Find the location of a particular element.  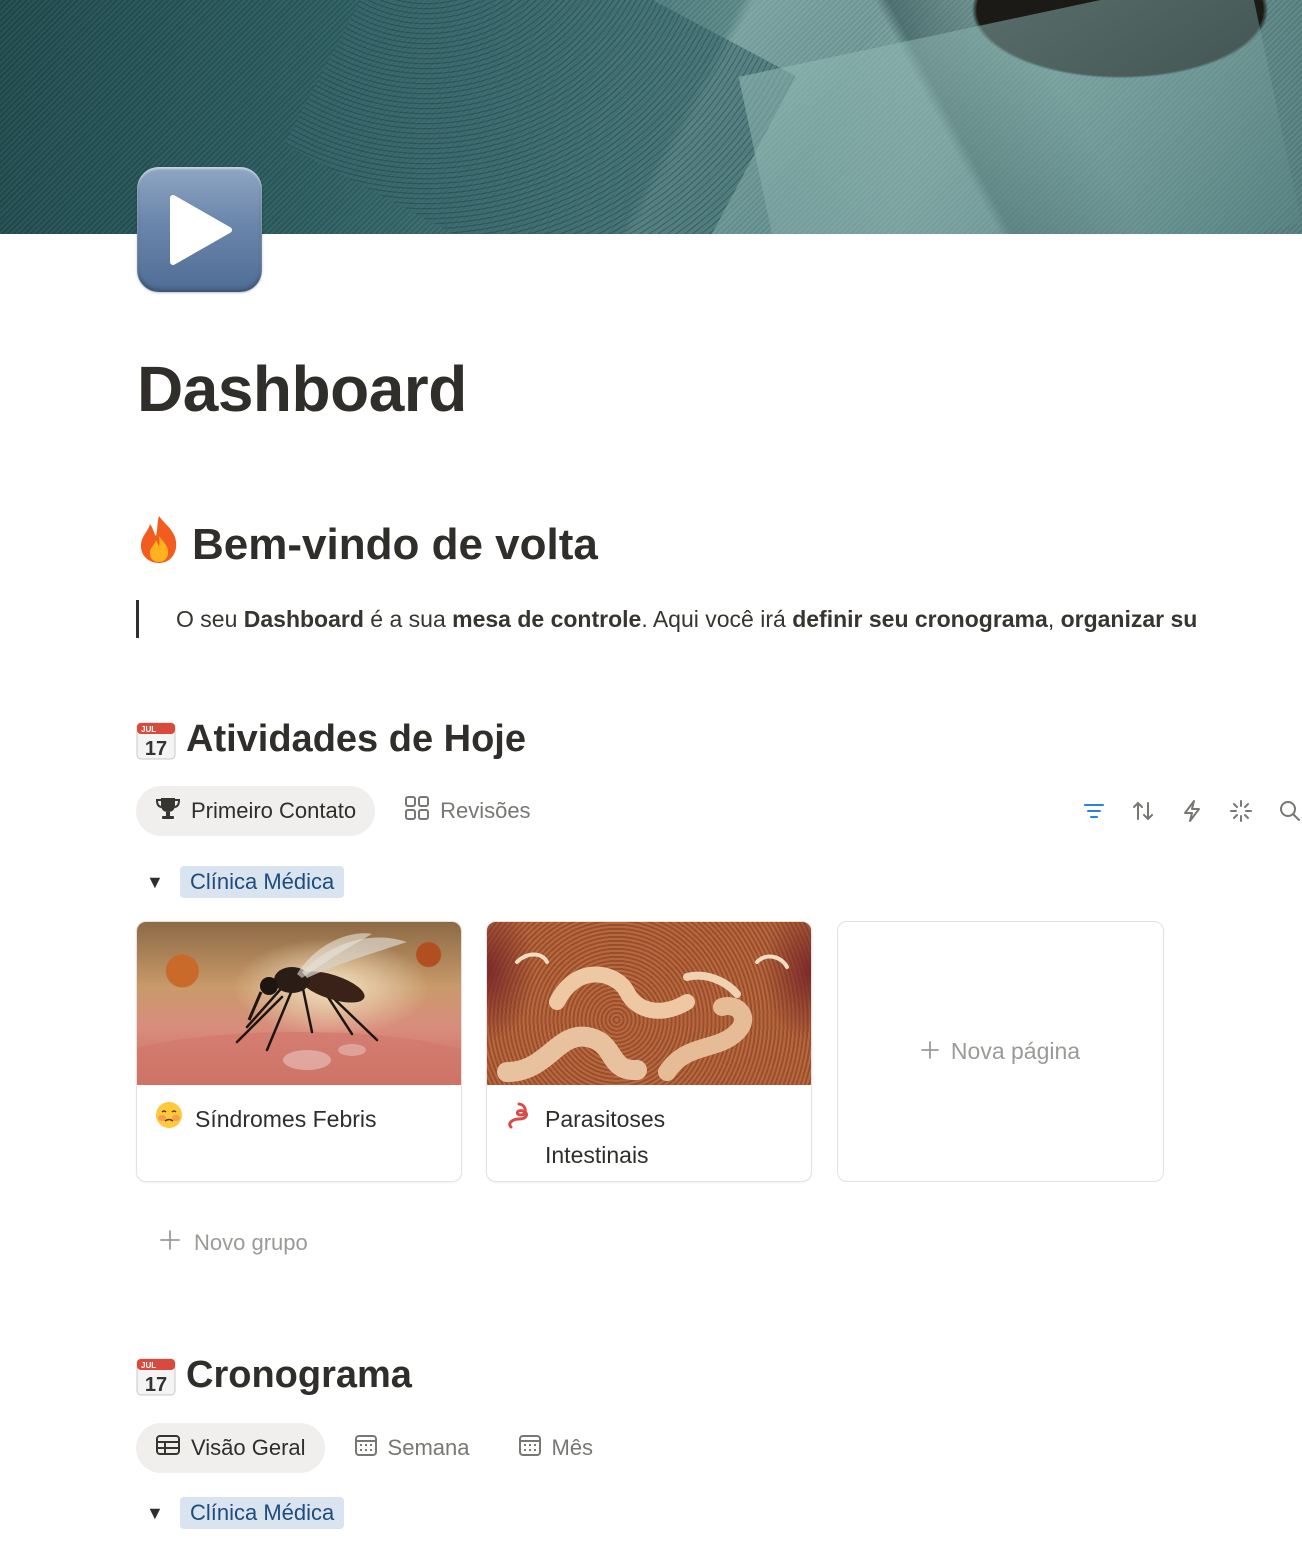

today-activities-heading: JUL 17 Atividades de Hoje is located at coordinates (331, 739).